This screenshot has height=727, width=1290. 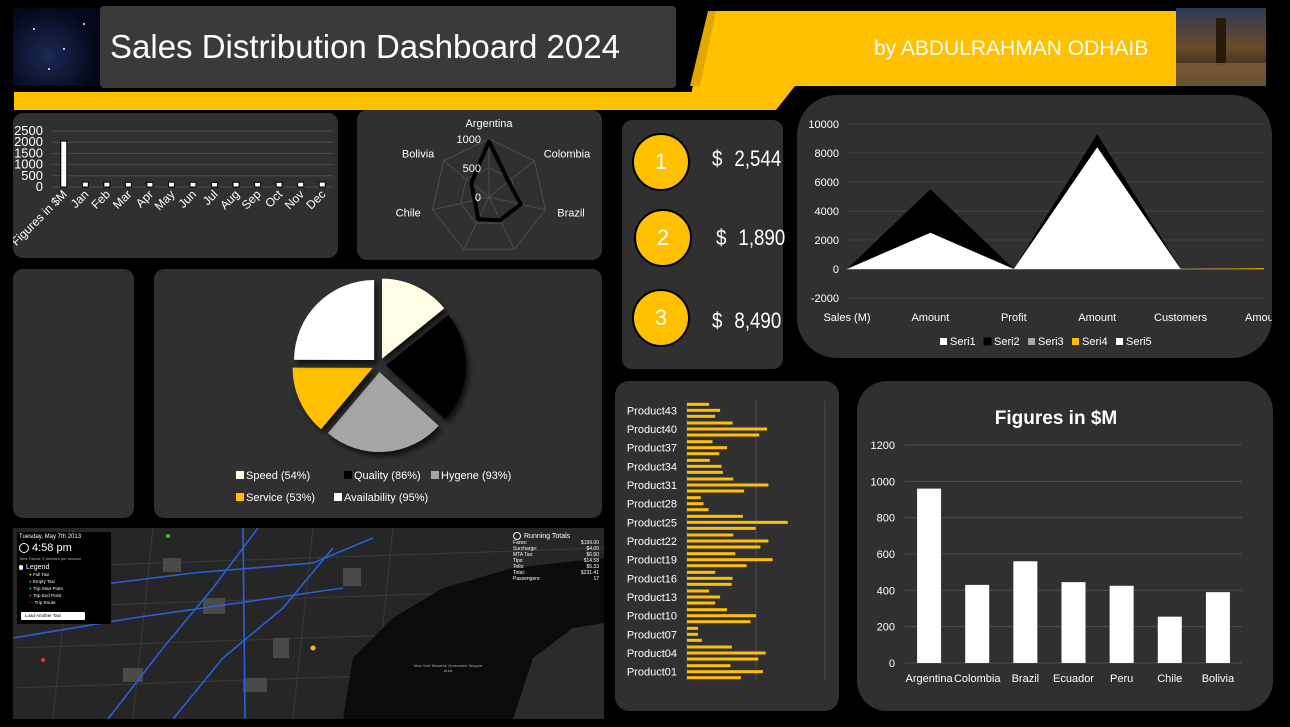 I want to click on empty-panel, so click(x=73, y=393).